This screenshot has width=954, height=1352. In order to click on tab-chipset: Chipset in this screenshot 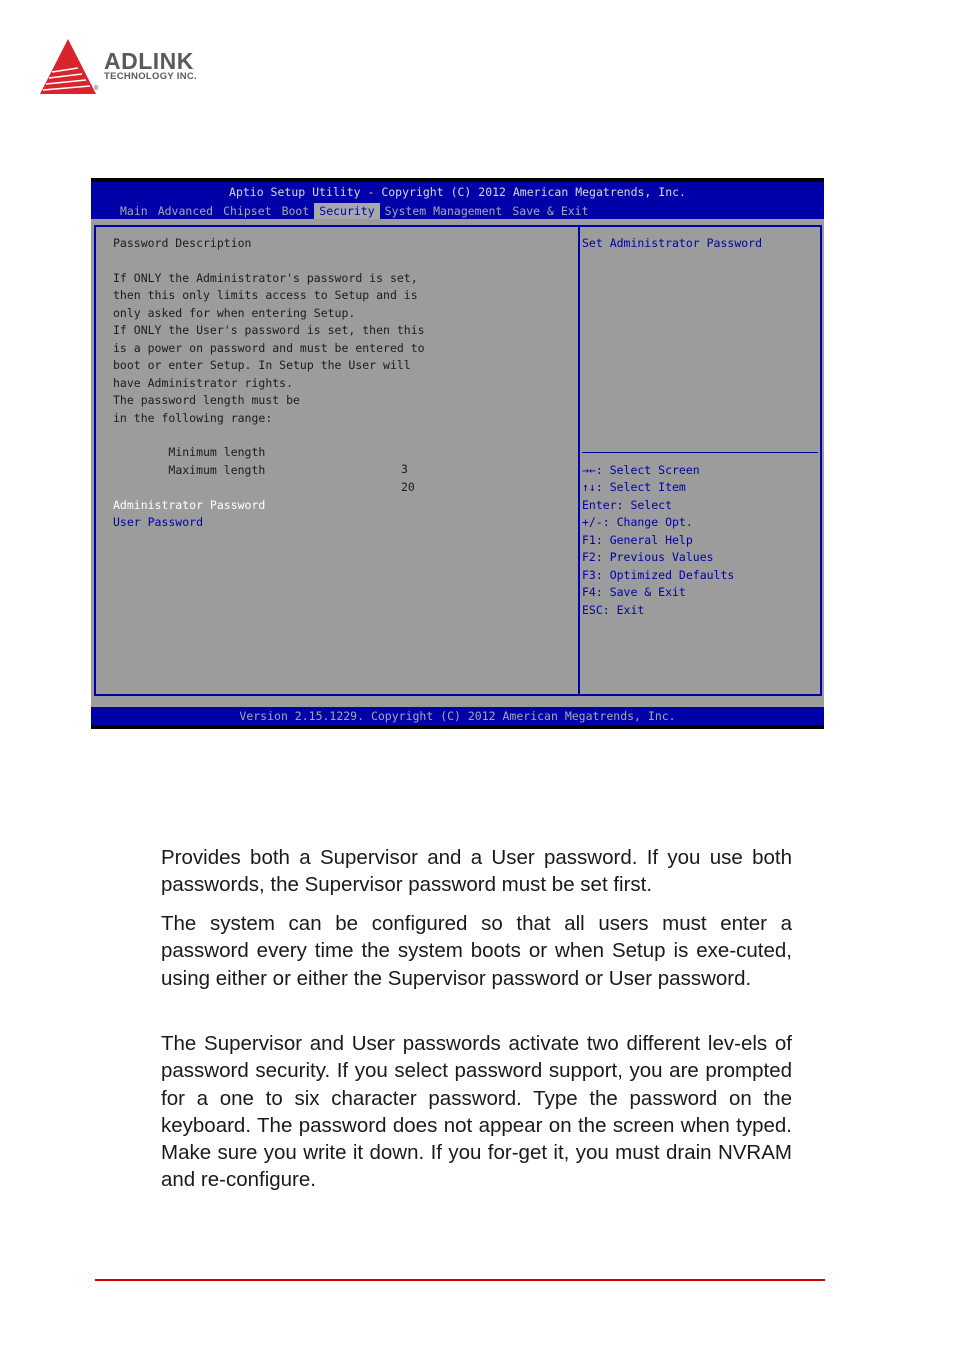, I will do `click(247, 211)`.